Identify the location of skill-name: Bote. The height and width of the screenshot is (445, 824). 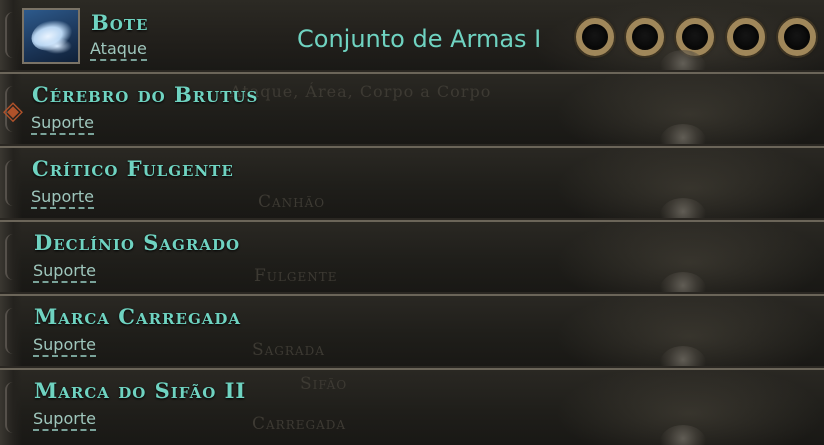
(119, 22).